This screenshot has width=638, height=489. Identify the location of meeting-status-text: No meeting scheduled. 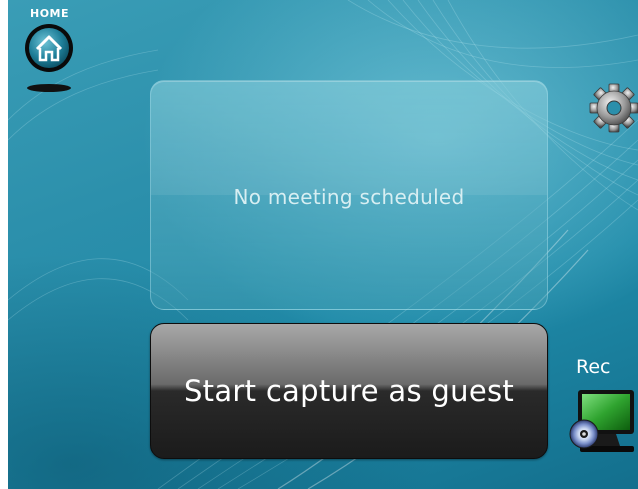
(349, 197).